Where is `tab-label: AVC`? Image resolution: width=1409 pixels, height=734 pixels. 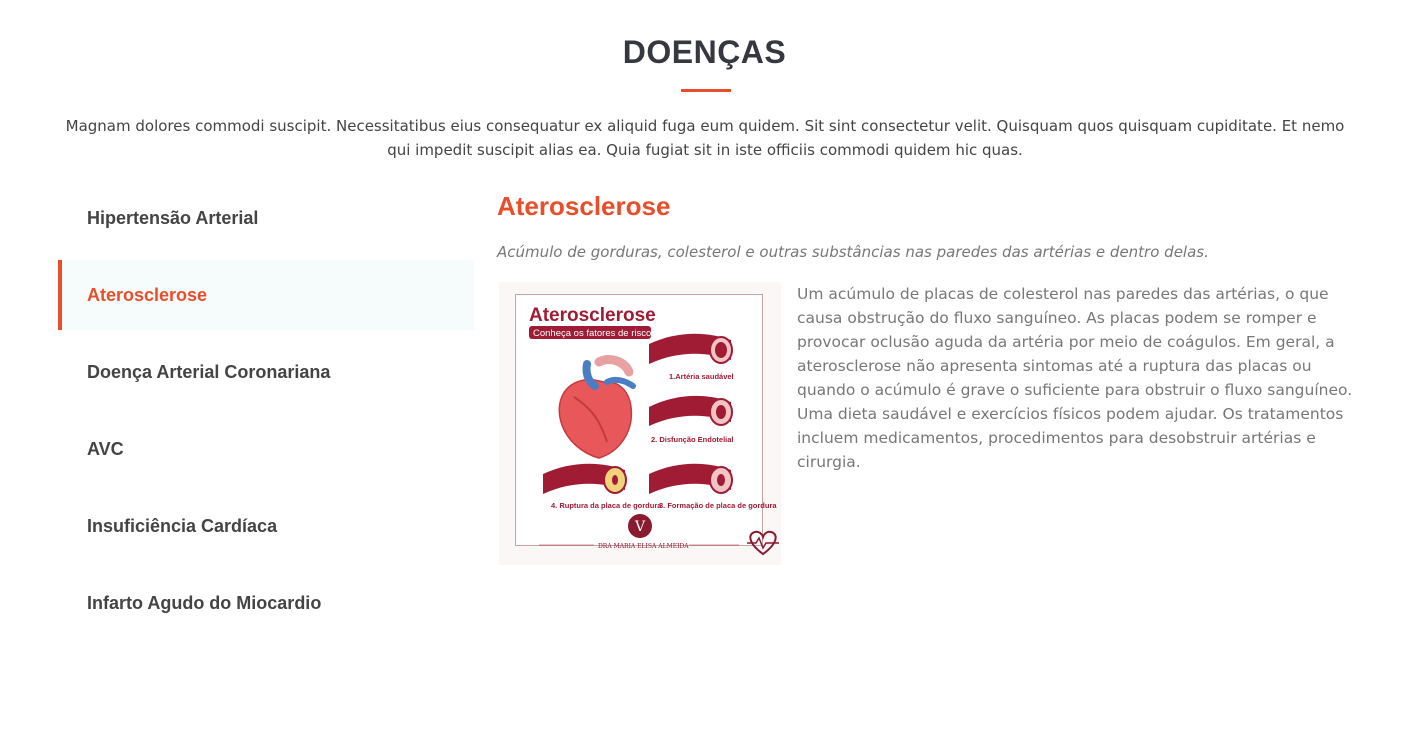
tab-label: AVC is located at coordinates (105, 448).